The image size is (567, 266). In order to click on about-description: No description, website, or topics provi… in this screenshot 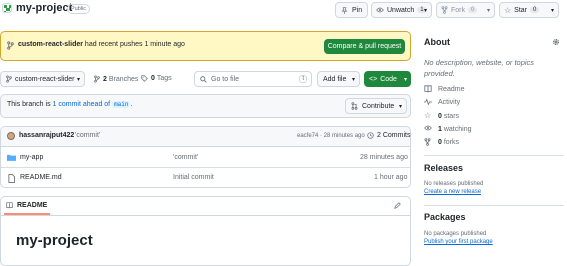, I will do `click(479, 68)`.